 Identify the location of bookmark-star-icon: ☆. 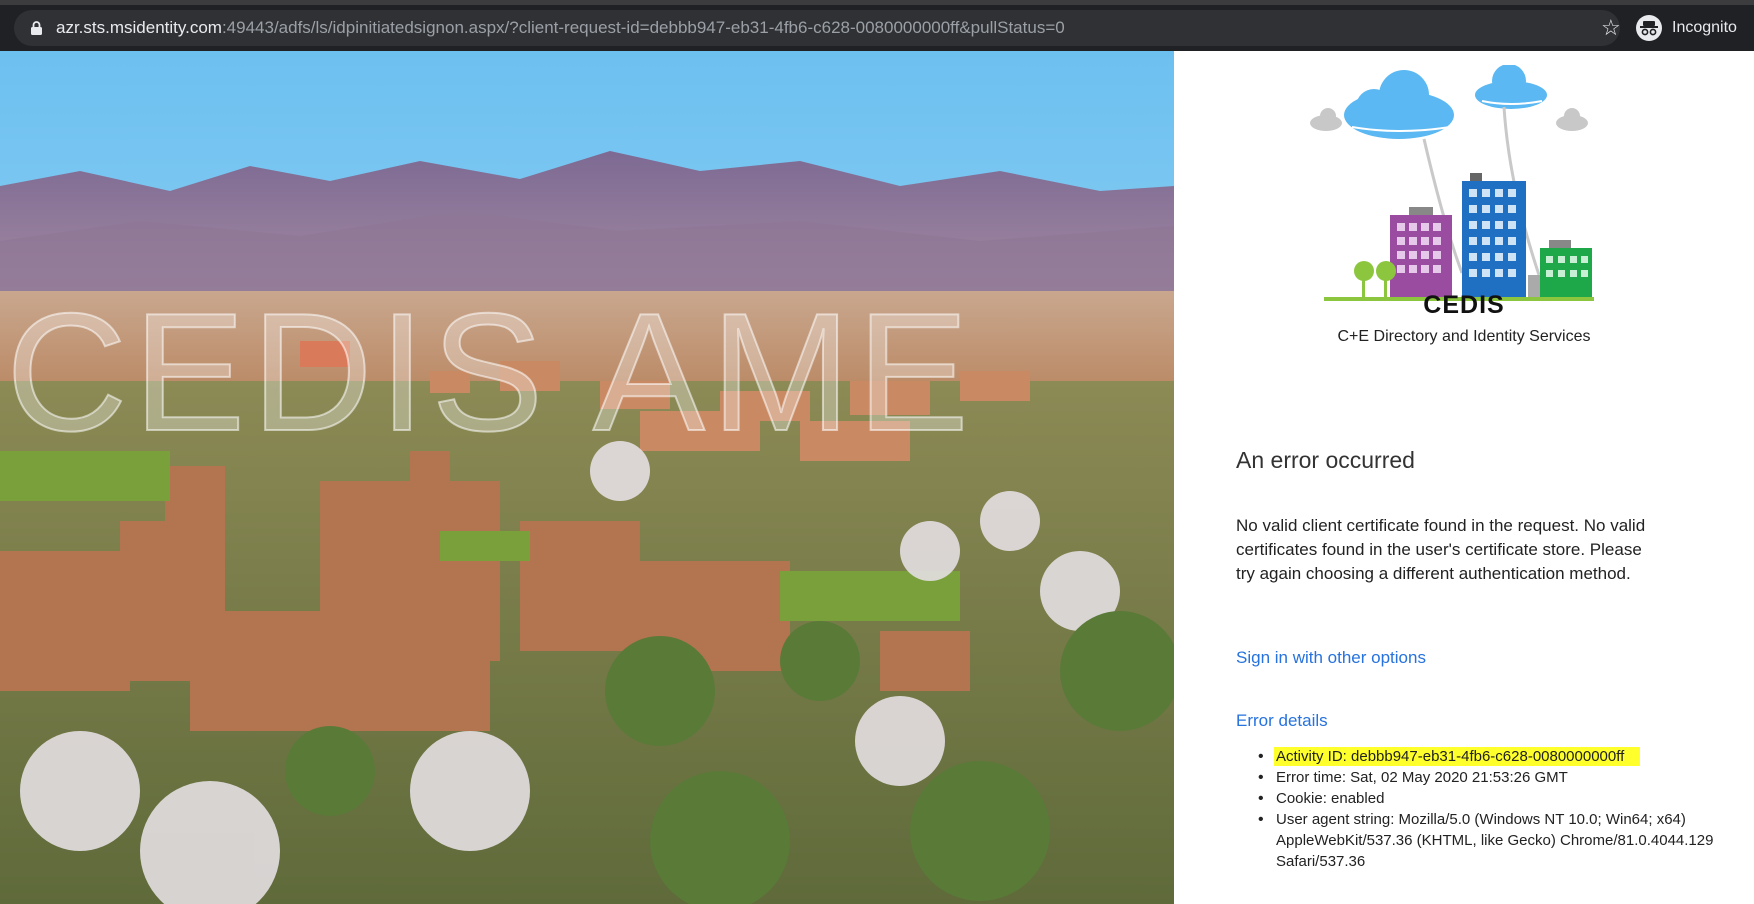
(1611, 28).